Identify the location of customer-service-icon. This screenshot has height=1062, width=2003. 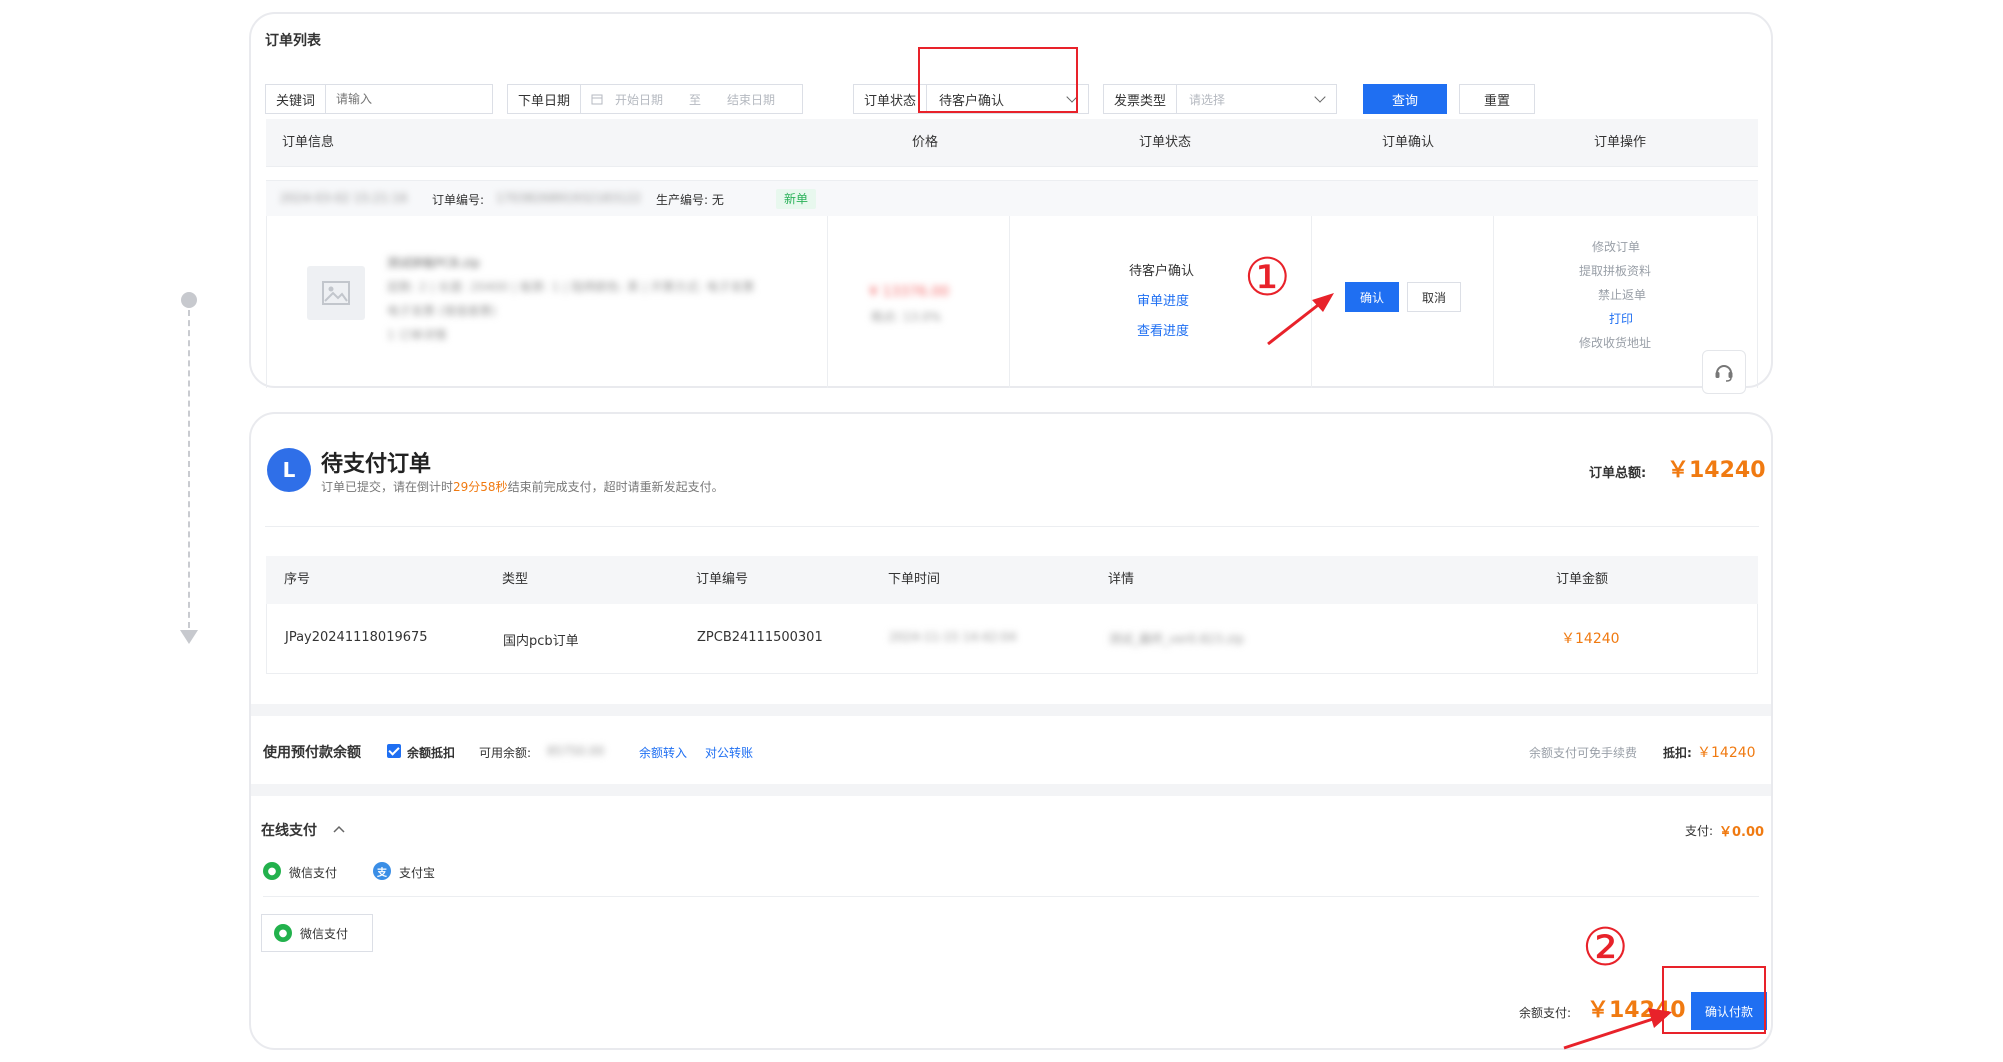
(1724, 372).